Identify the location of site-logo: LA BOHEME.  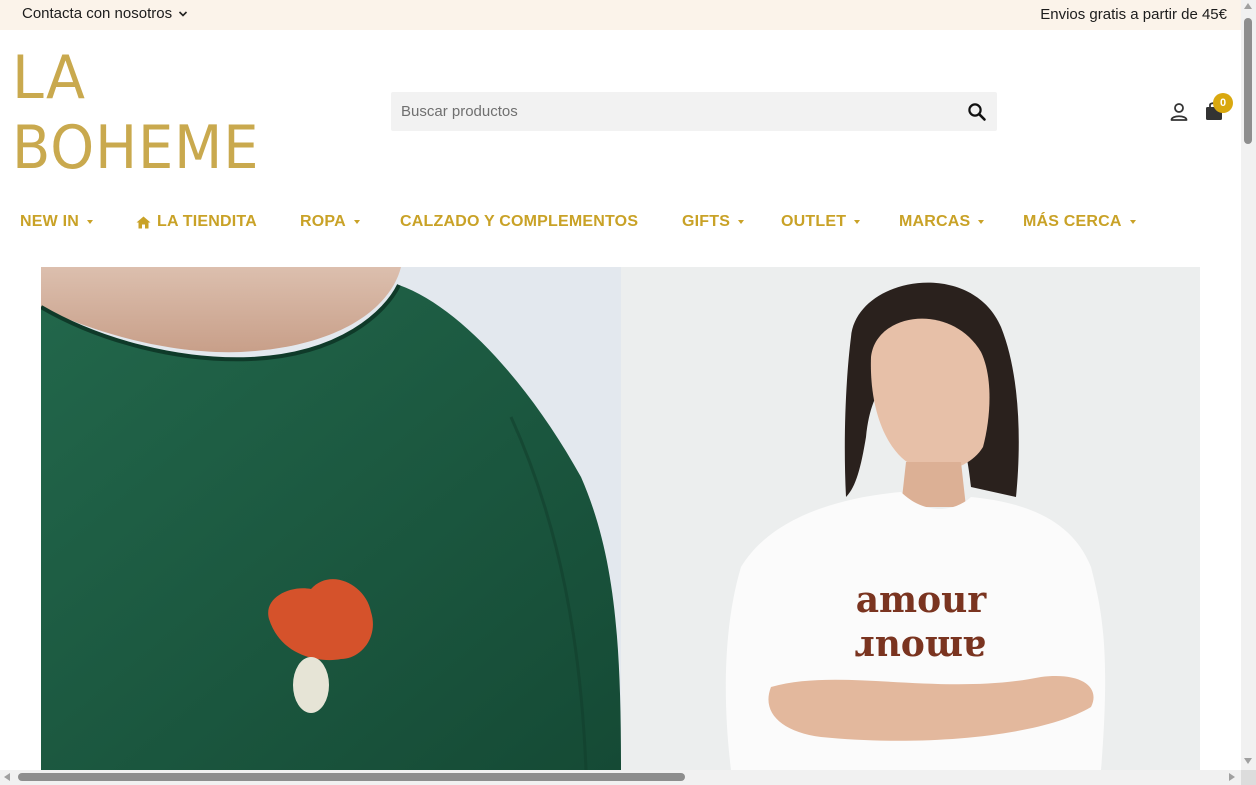
(135, 113).